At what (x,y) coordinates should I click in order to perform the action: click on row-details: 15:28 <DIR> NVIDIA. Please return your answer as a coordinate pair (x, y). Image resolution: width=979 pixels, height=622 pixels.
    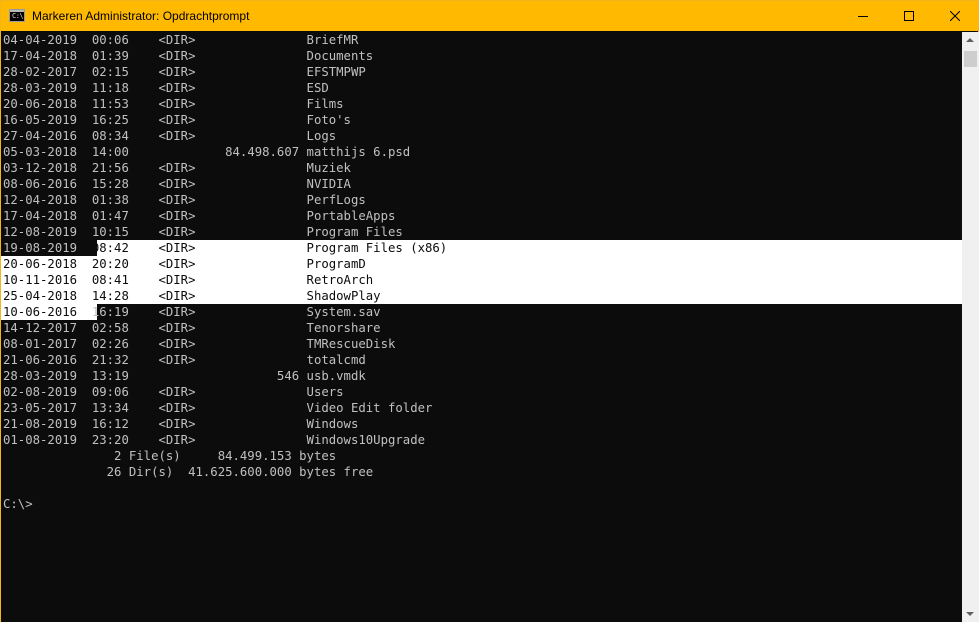
    Looking at the image, I should click on (221, 184).